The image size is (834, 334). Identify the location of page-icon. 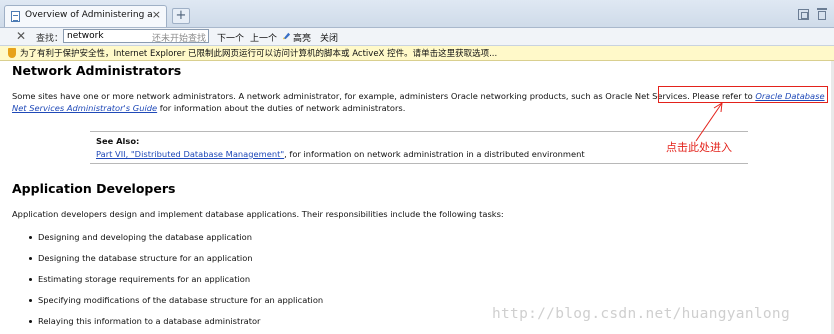
(15, 16).